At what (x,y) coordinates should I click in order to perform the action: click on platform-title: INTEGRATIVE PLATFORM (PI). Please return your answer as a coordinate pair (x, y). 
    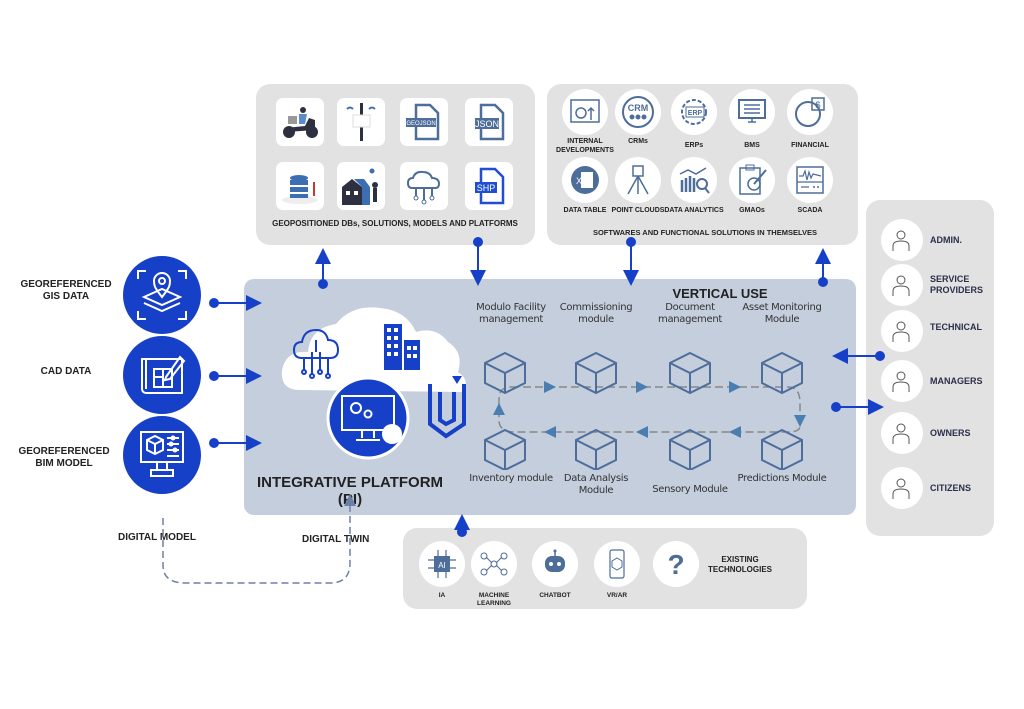
    Looking at the image, I should click on (350, 491).